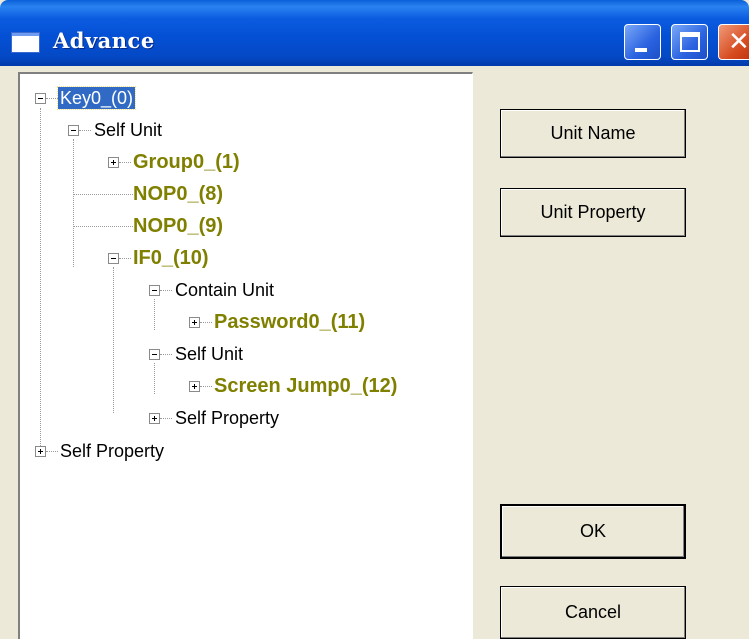 The height and width of the screenshot is (639, 749). What do you see at coordinates (593, 212) in the screenshot?
I see `unit-property-button: Unit Property` at bounding box center [593, 212].